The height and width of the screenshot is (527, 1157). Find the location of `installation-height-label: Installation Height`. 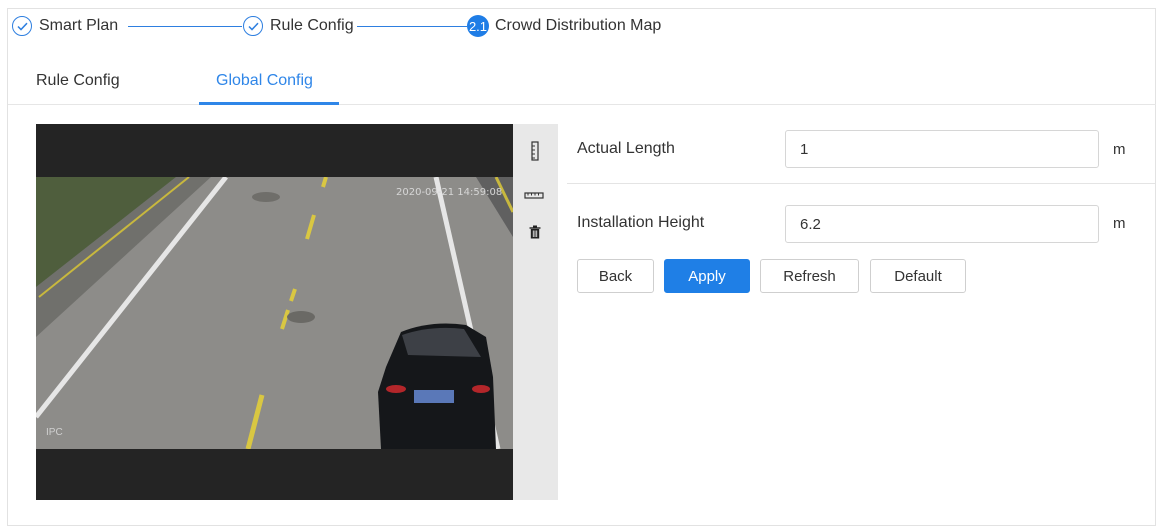

installation-height-label: Installation Height is located at coordinates (641, 222).